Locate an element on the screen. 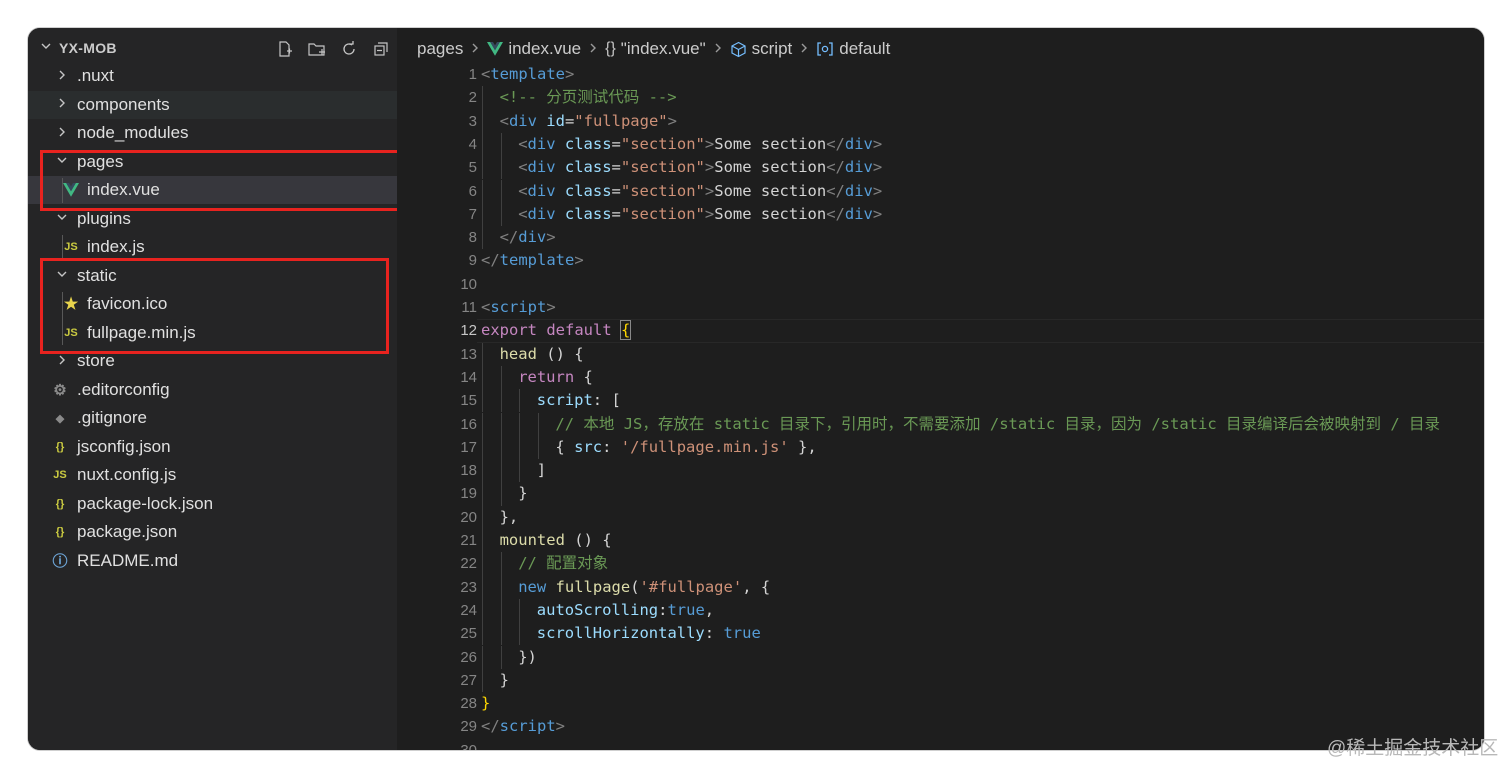 The height and width of the screenshot is (779, 1512). line-number: 30 is located at coordinates (437, 744).